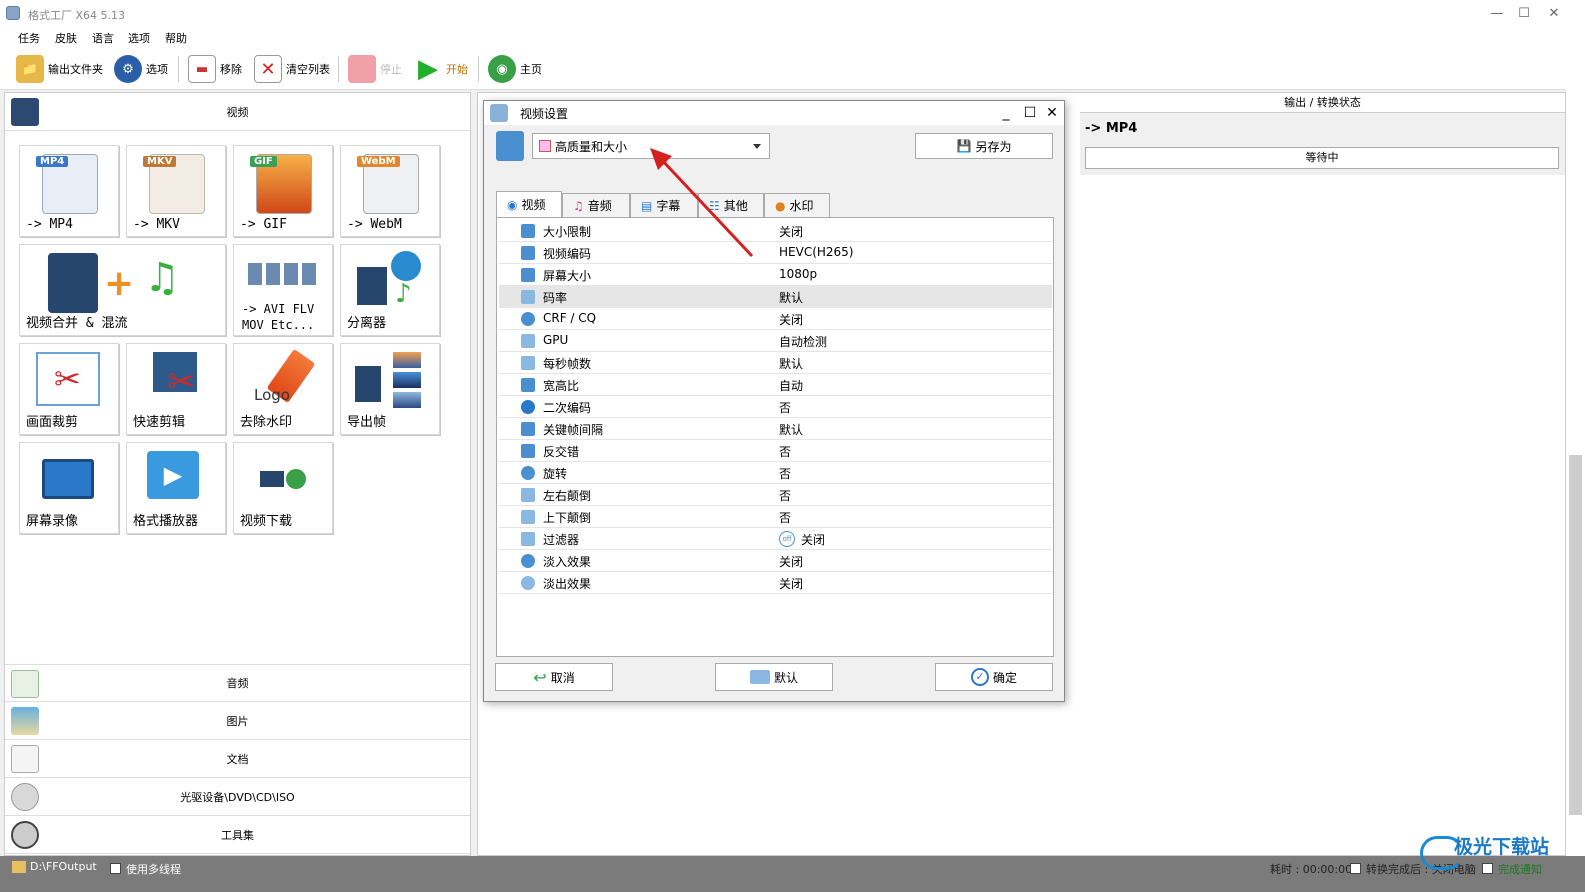 The image size is (1585, 892). Describe the element at coordinates (283, 488) in the screenshot. I see `tile-video-download: 视频下载` at that location.